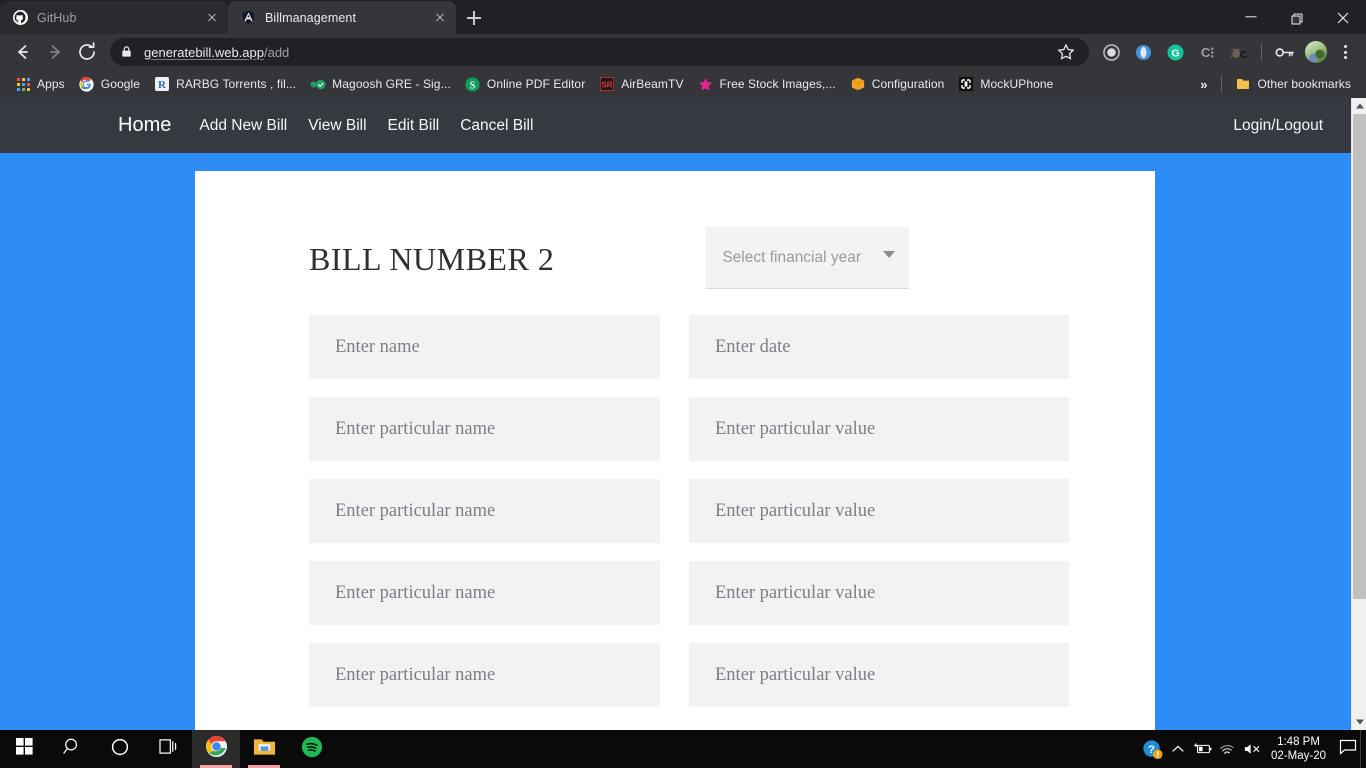 The width and height of the screenshot is (1366, 768). I want to click on volume-icon, so click(1252, 749).